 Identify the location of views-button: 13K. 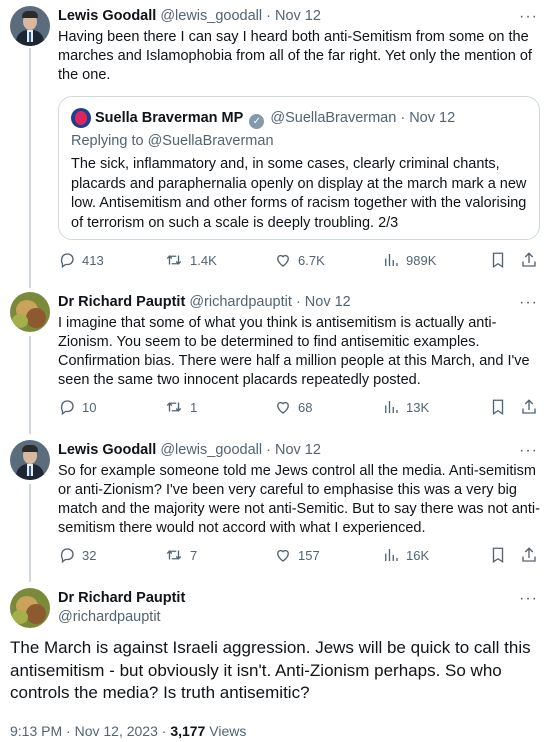
(405, 408).